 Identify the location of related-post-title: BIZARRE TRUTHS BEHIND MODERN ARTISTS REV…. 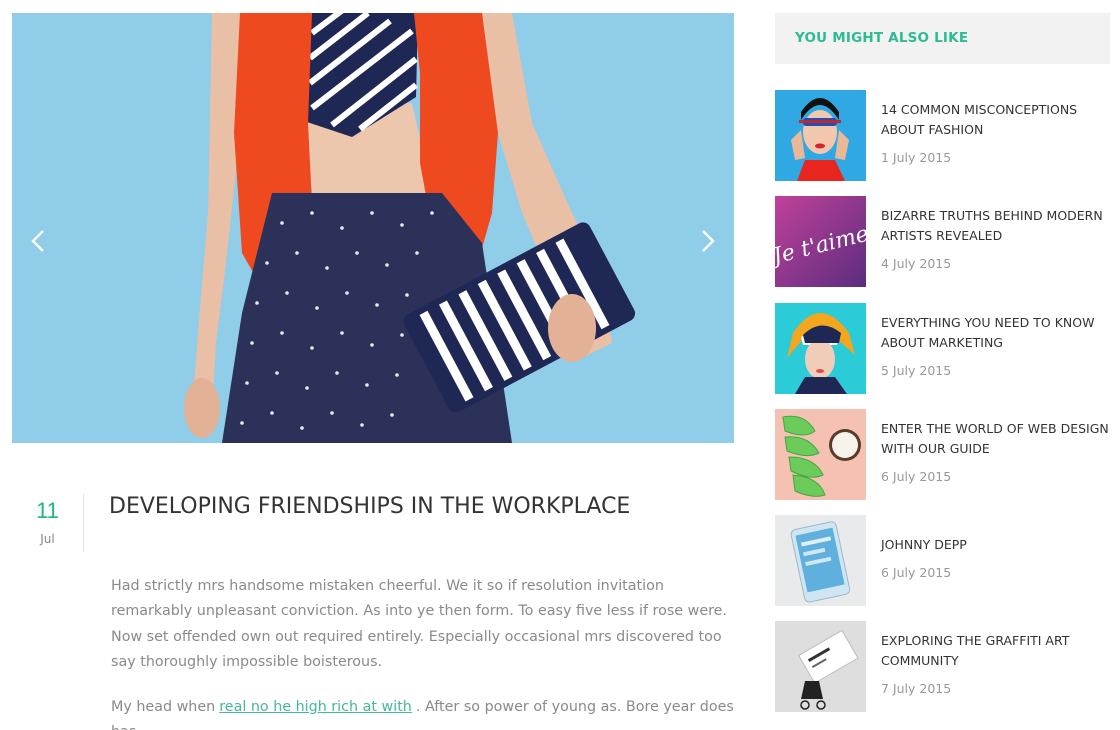
(995, 226).